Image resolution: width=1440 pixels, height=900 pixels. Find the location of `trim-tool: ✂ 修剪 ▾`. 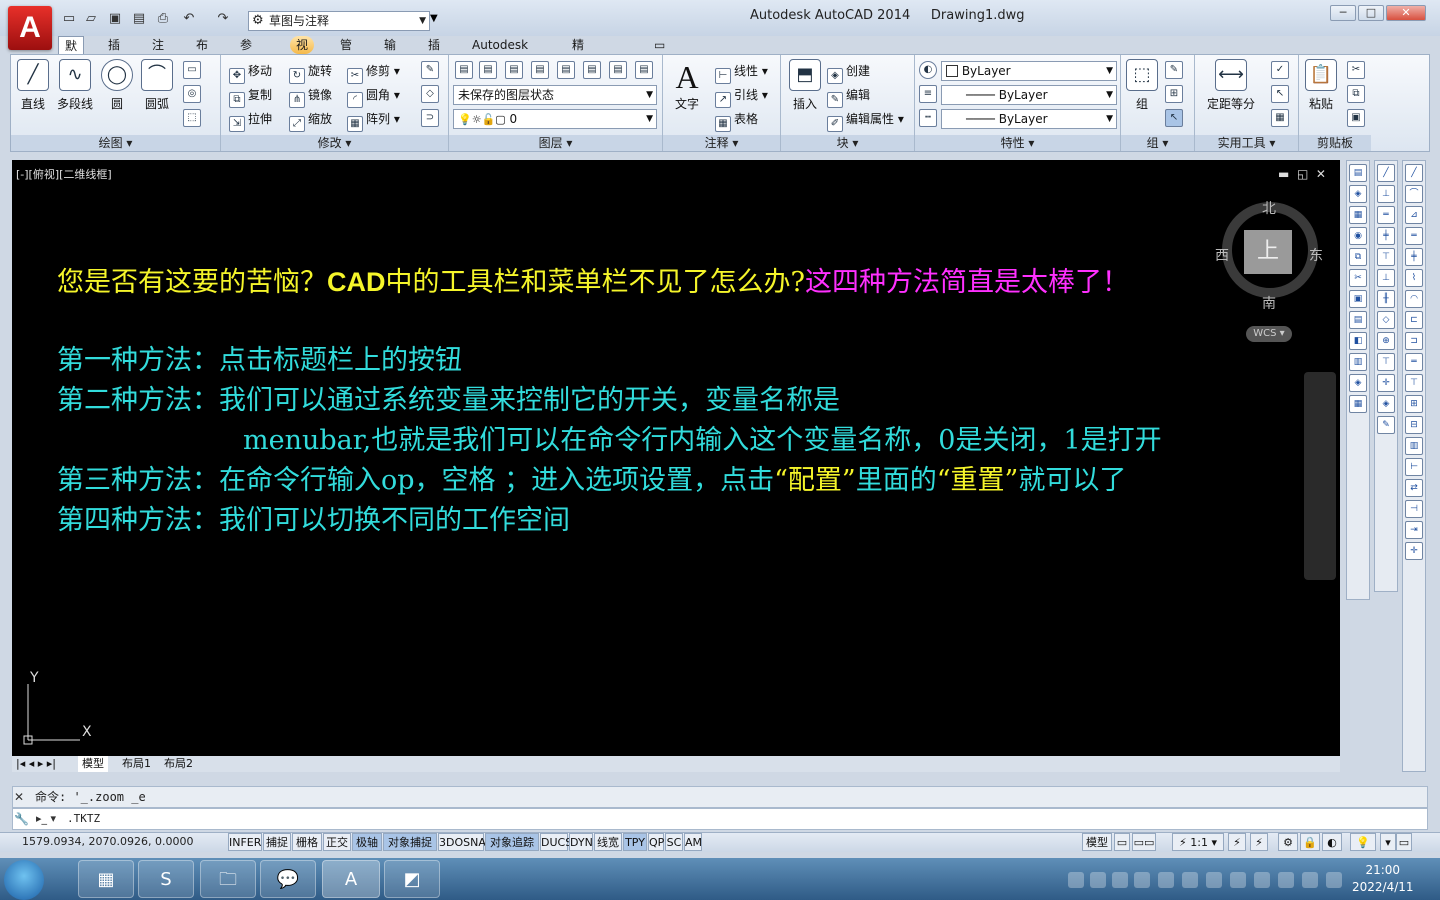

trim-tool: ✂ 修剪 ▾ is located at coordinates (373, 72).